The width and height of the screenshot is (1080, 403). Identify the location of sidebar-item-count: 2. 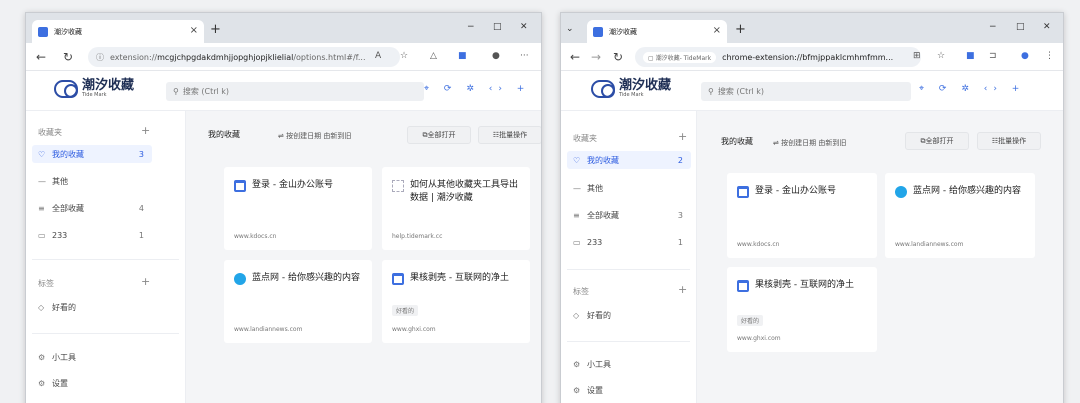
(680, 160).